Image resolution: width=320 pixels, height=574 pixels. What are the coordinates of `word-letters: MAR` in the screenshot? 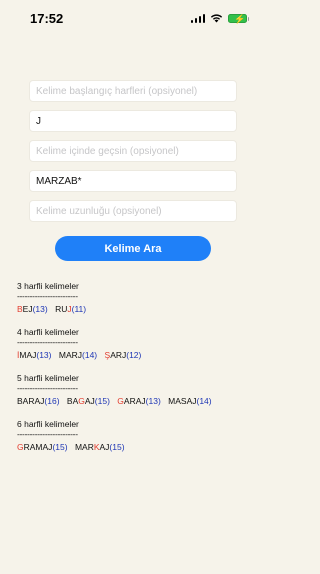 It's located at (84, 447).